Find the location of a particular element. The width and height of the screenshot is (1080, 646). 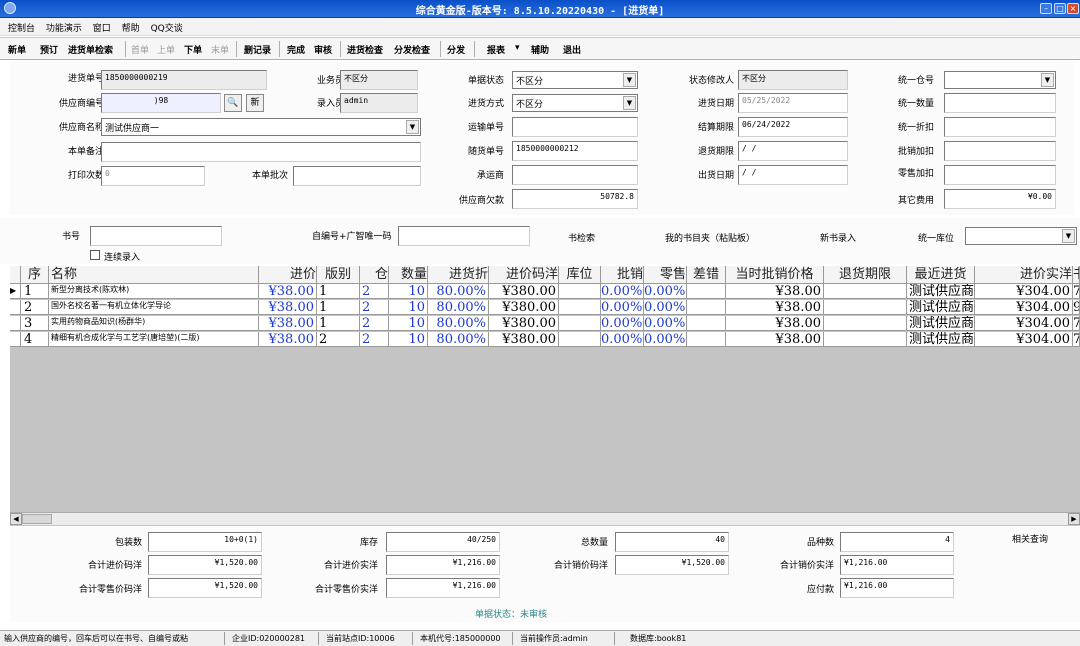

col-header: 当时批销价格 is located at coordinates (775, 275).